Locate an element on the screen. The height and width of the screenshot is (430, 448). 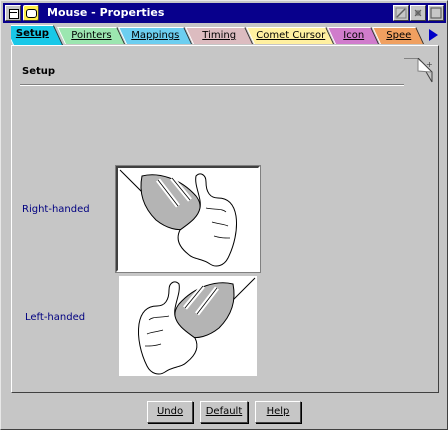
restore-icon is located at coordinates (418, 13).